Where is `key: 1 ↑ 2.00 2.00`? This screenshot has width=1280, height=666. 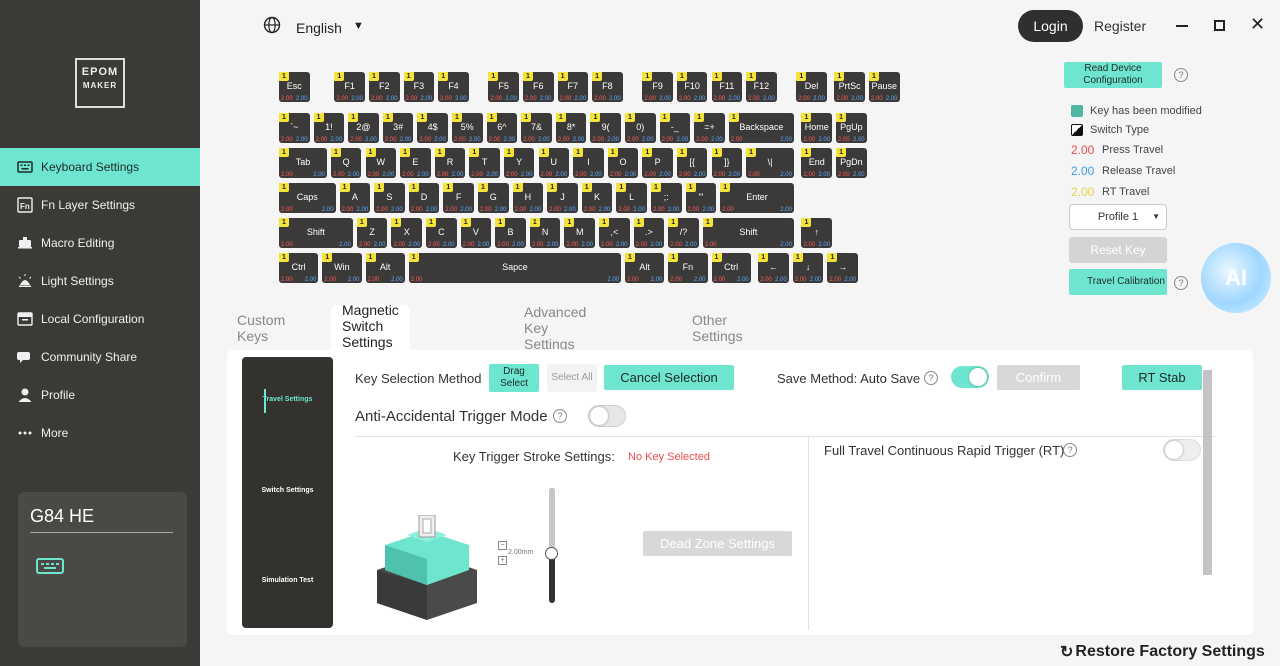 key: 1 ↑ 2.00 2.00 is located at coordinates (817, 233).